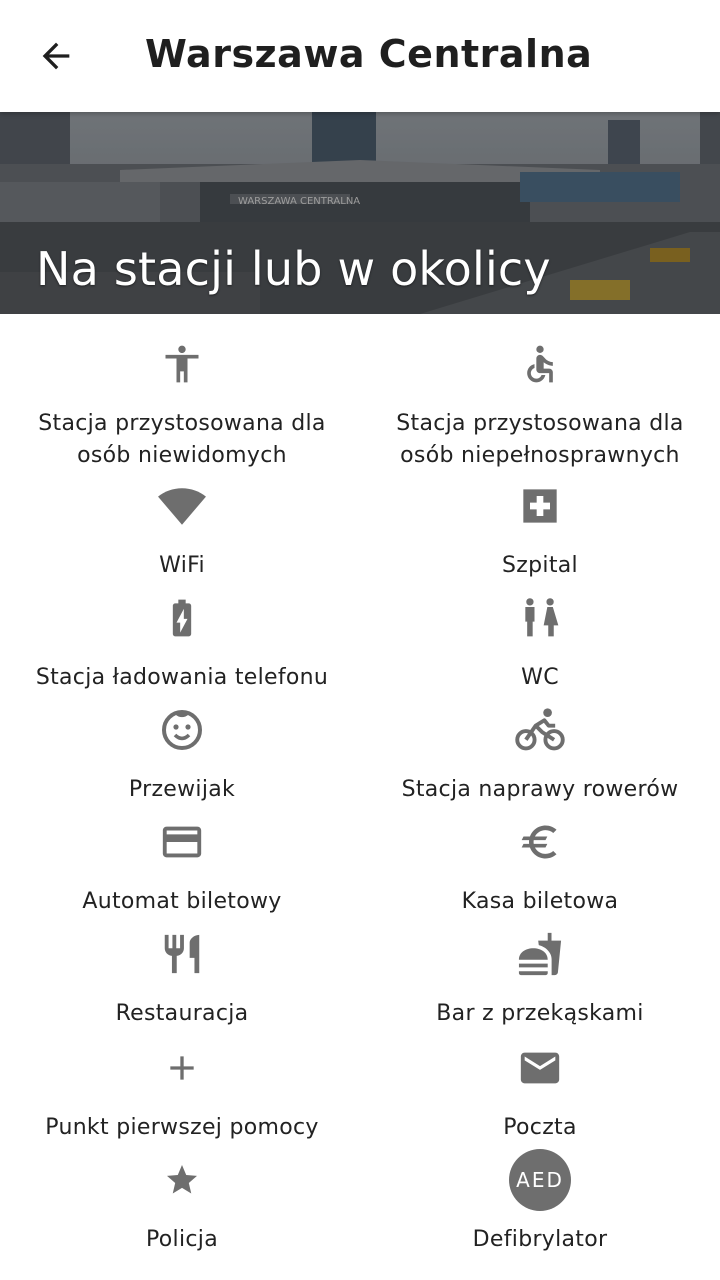 Image resolution: width=720 pixels, height=1280 pixels. Describe the element at coordinates (182, 976) in the screenshot. I see `amenity-restaurant: Restauracja` at that location.